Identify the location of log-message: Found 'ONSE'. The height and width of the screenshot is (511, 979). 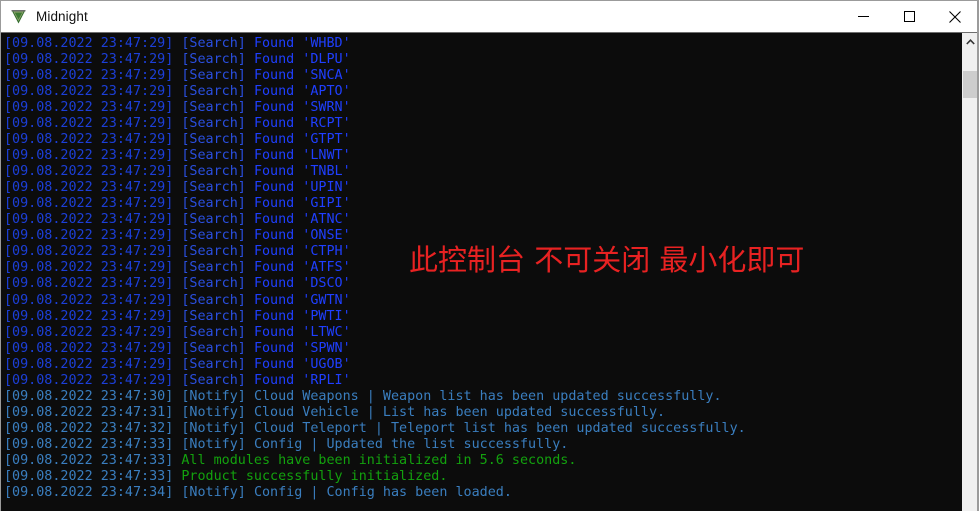
(302, 236).